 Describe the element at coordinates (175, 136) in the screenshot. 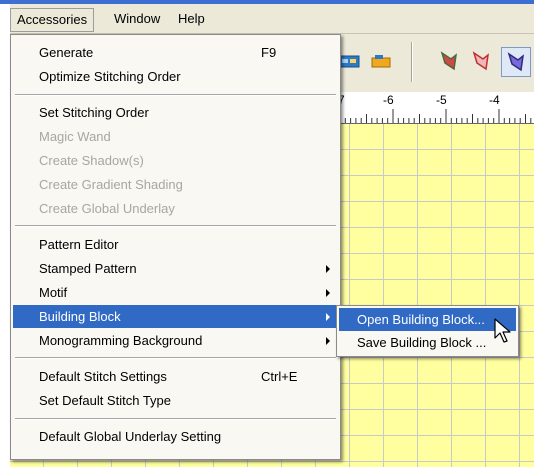

I see `menu-item-magic-wand: Magic Wand` at that location.